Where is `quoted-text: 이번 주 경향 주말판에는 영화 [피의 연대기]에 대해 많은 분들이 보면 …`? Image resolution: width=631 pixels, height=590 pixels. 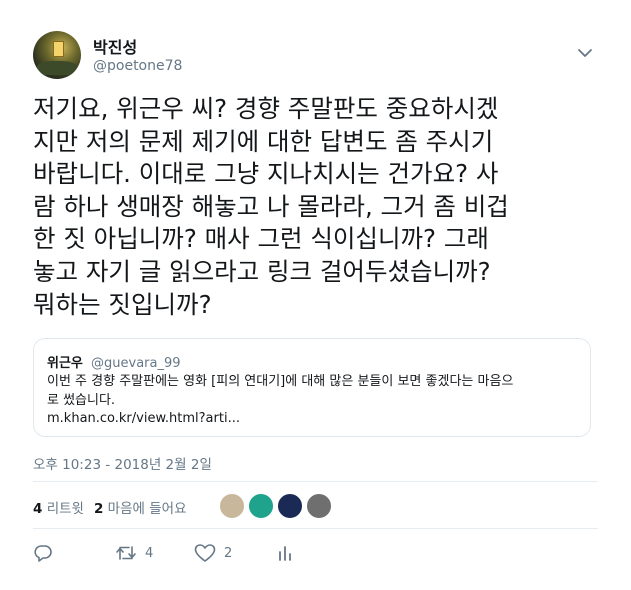
quoted-text: 이번 주 경향 주말판에는 영화 [피의 연대기]에 대해 많은 분들이 보면 … is located at coordinates (280, 400).